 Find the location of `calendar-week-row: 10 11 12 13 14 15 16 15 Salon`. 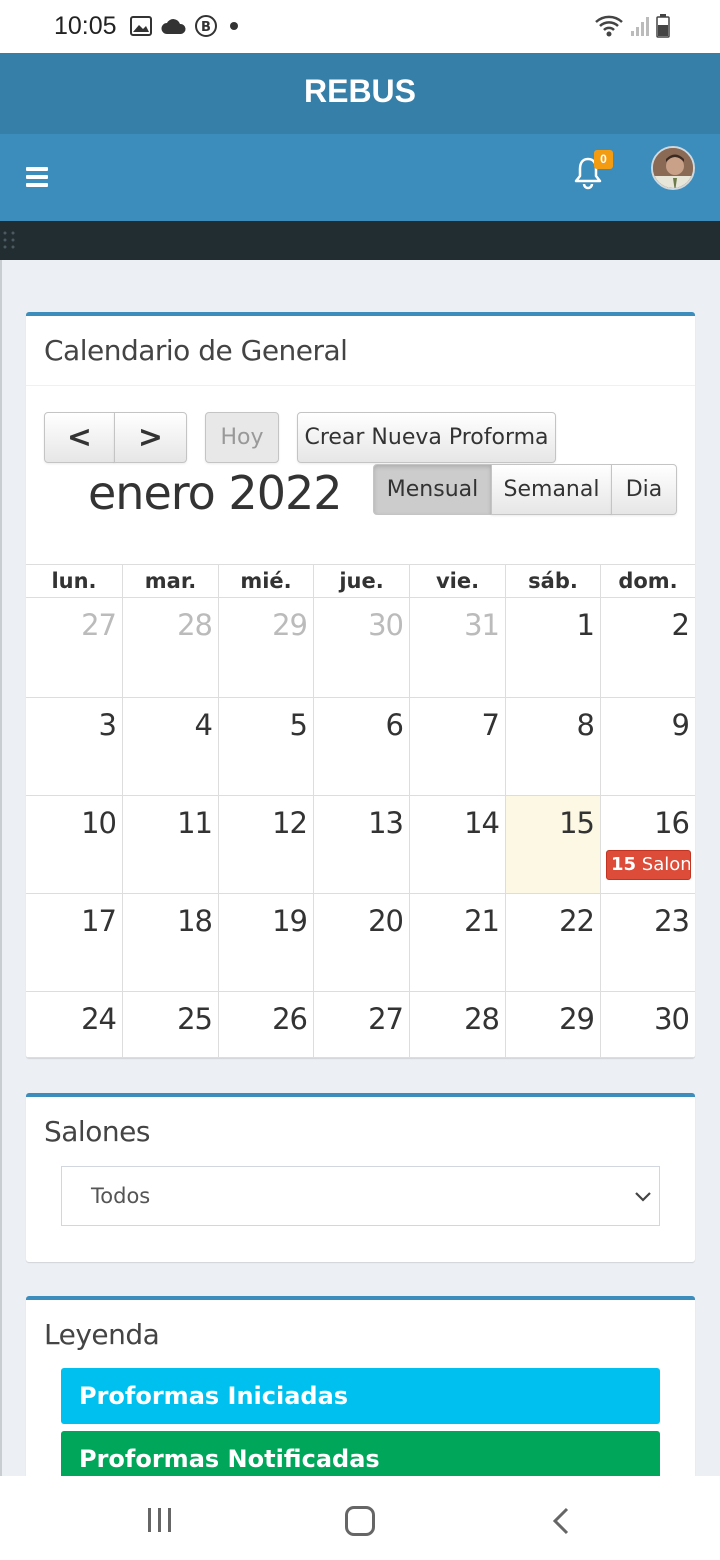

calendar-week-row: 10 11 12 13 14 15 16 15 Salon is located at coordinates (360, 845).